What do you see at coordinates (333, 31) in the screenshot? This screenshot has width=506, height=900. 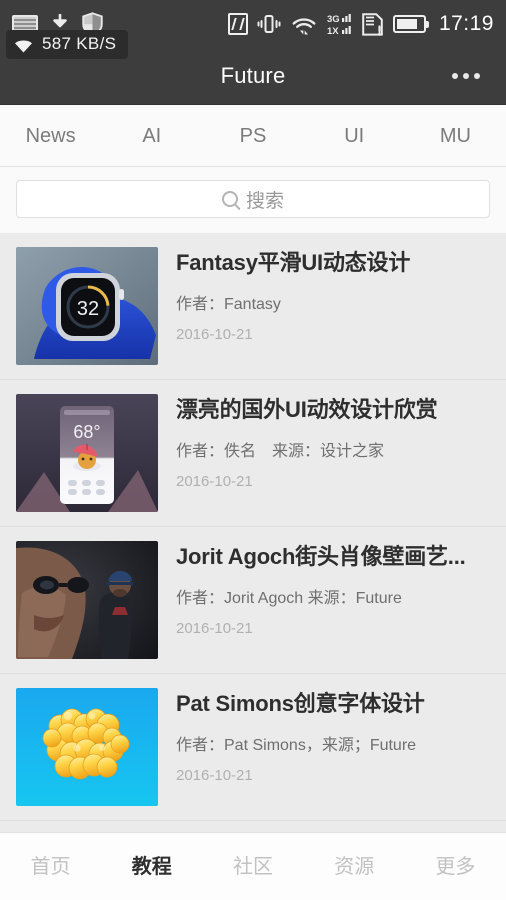 I see `svg-text: 1X` at bounding box center [333, 31].